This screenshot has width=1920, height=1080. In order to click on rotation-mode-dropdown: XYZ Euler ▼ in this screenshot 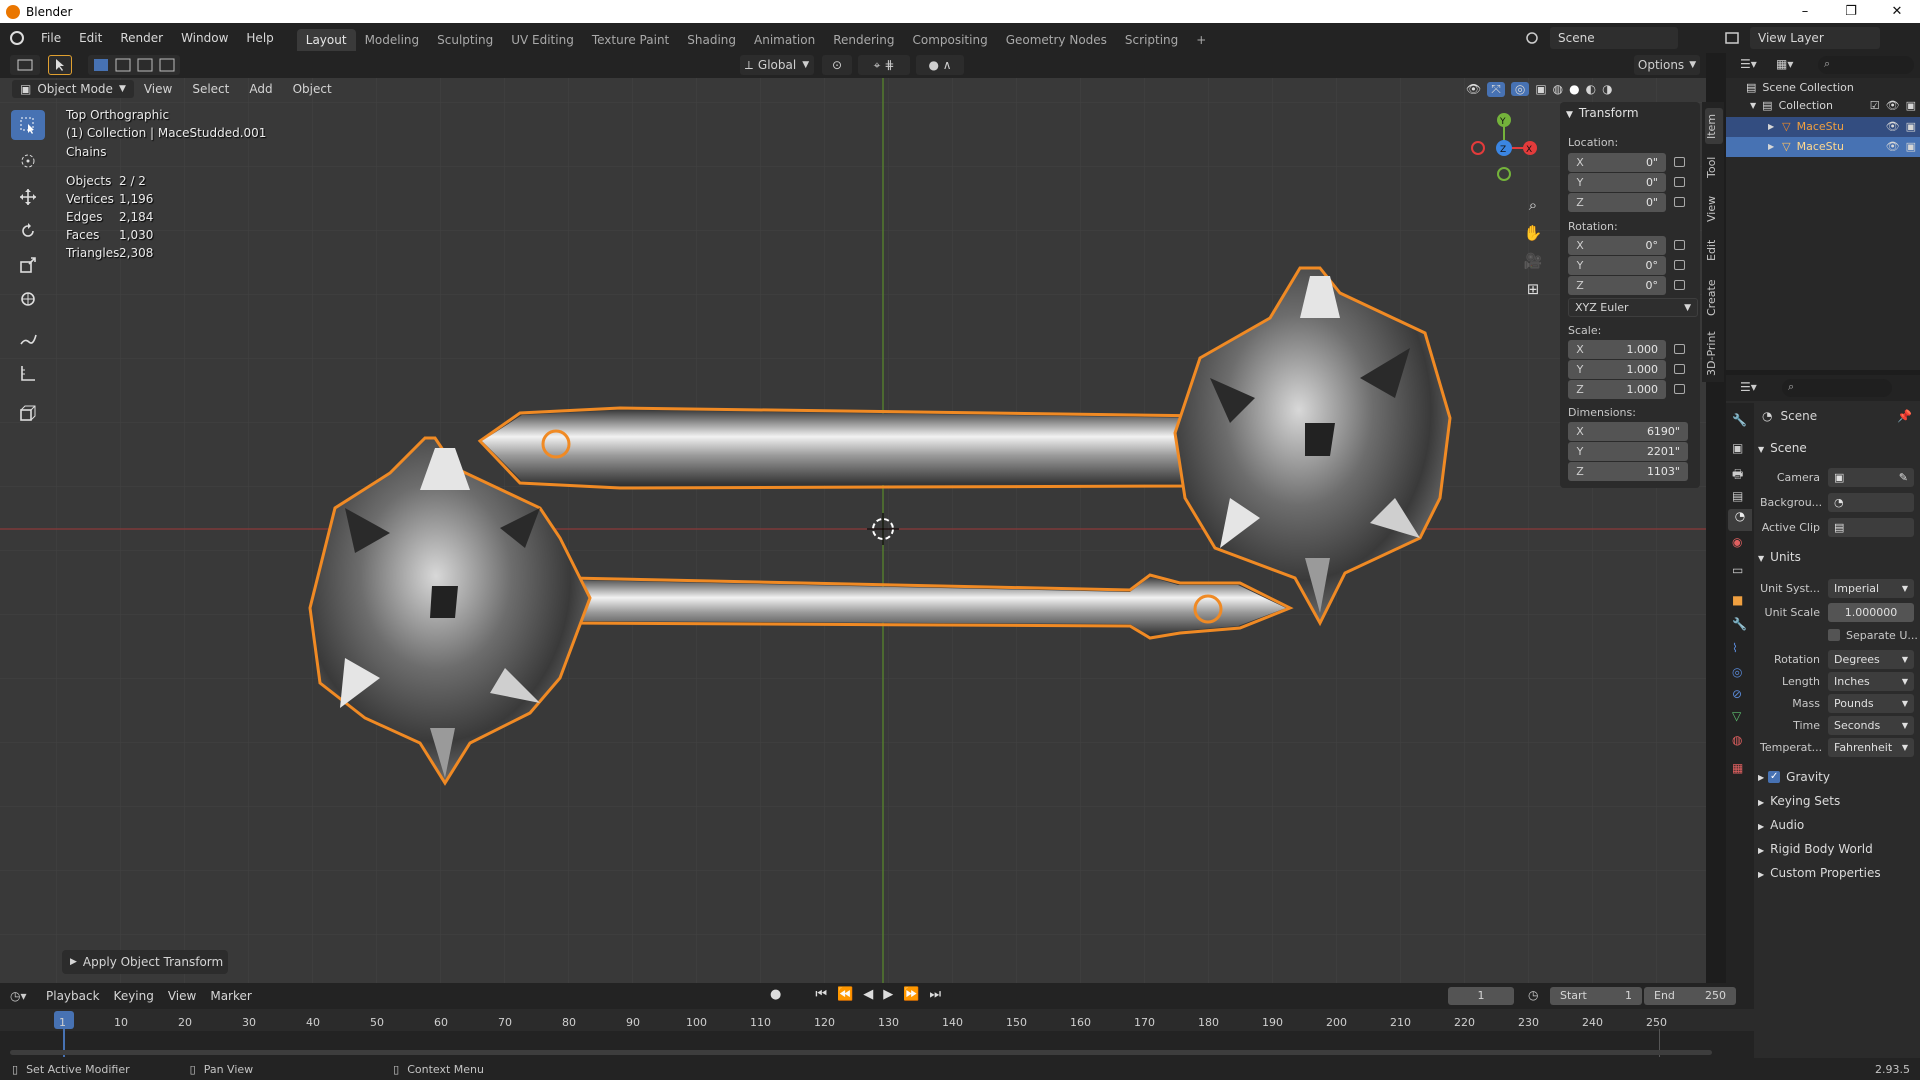, I will do `click(1633, 307)`.